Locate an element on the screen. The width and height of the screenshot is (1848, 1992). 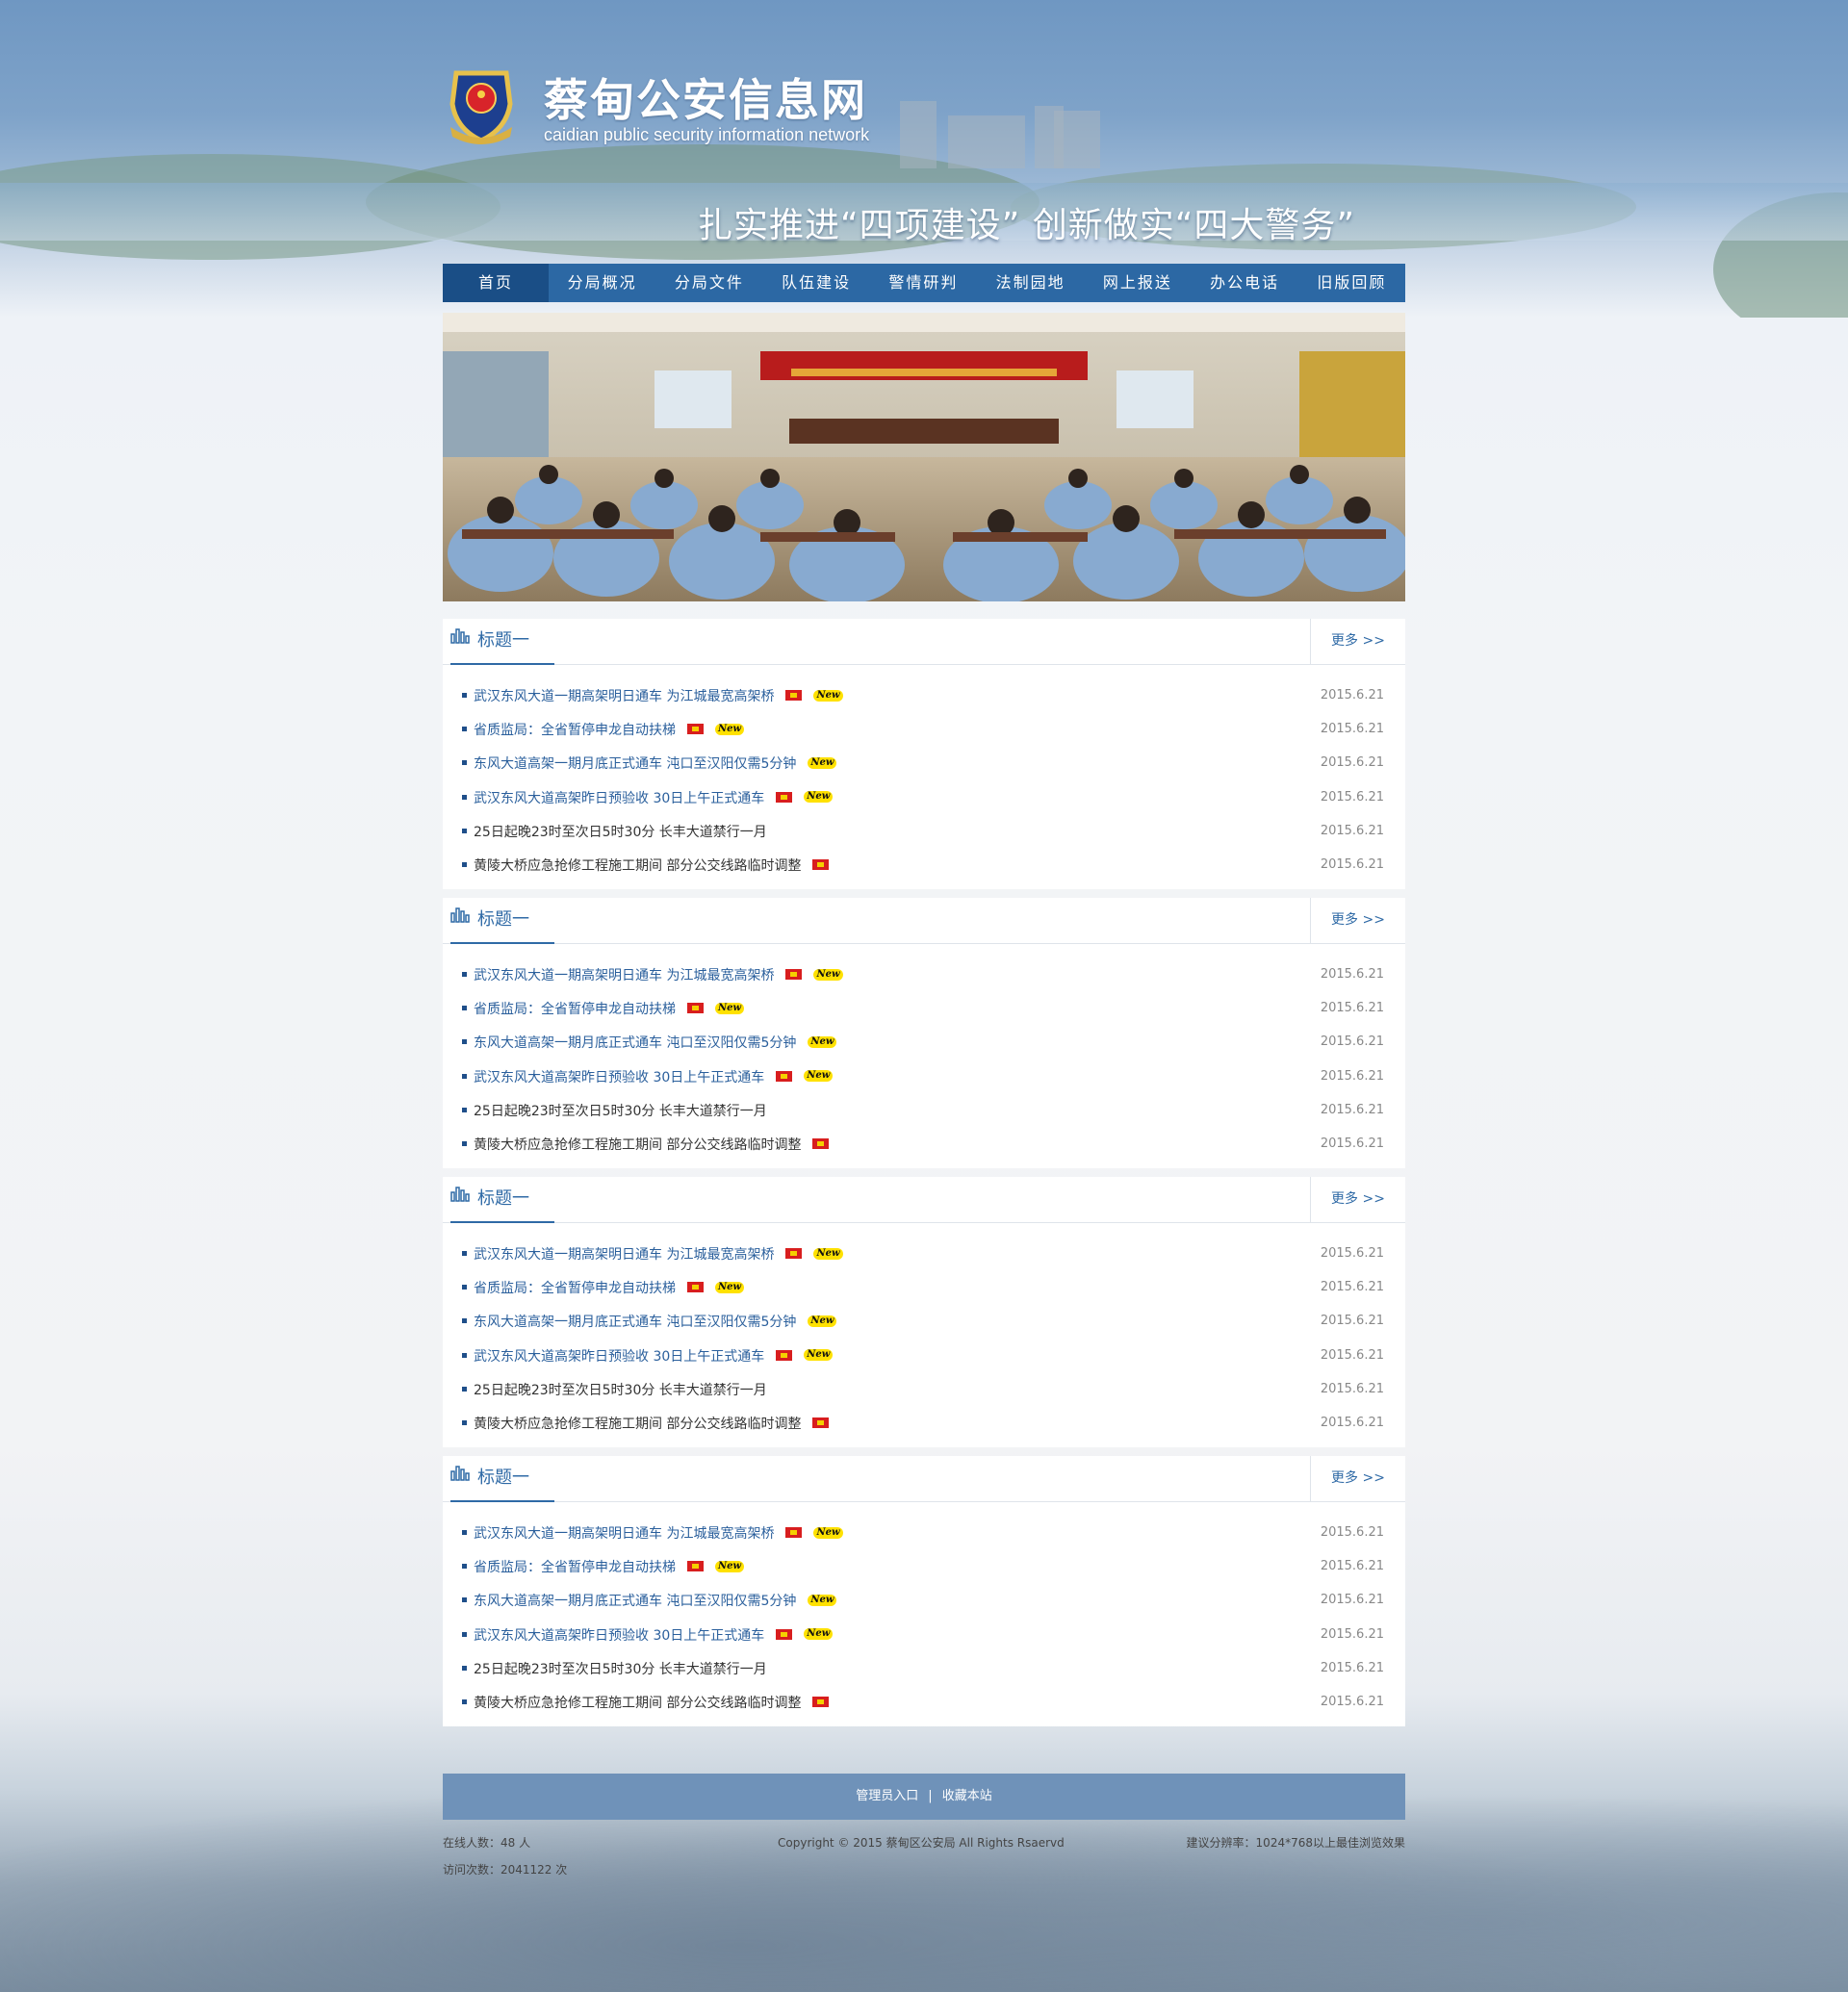
nav-item-documents: 分局文件 is located at coordinates (708, 283).